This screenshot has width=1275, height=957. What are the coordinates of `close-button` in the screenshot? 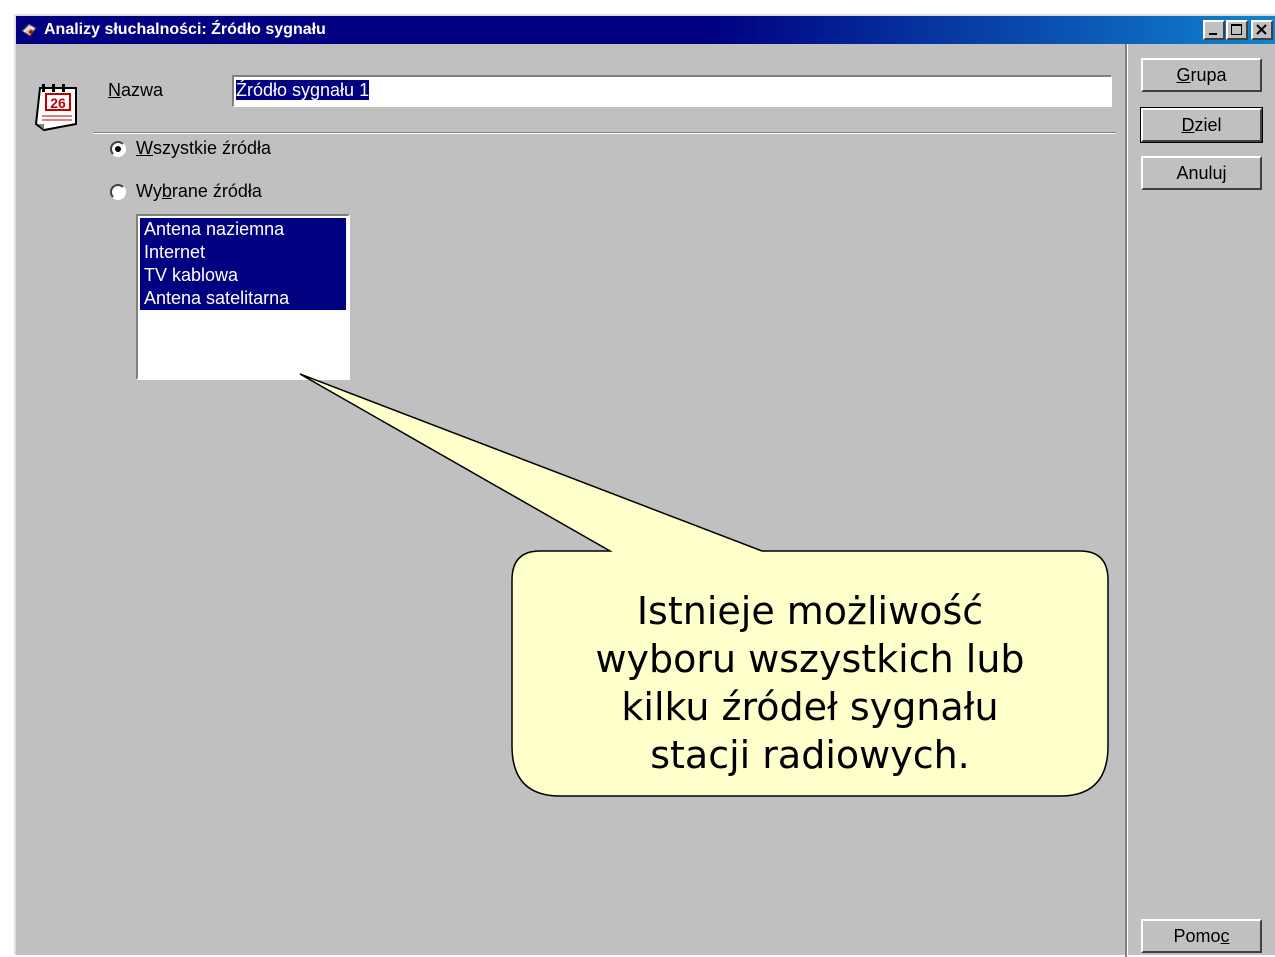 It's located at (1262, 30).